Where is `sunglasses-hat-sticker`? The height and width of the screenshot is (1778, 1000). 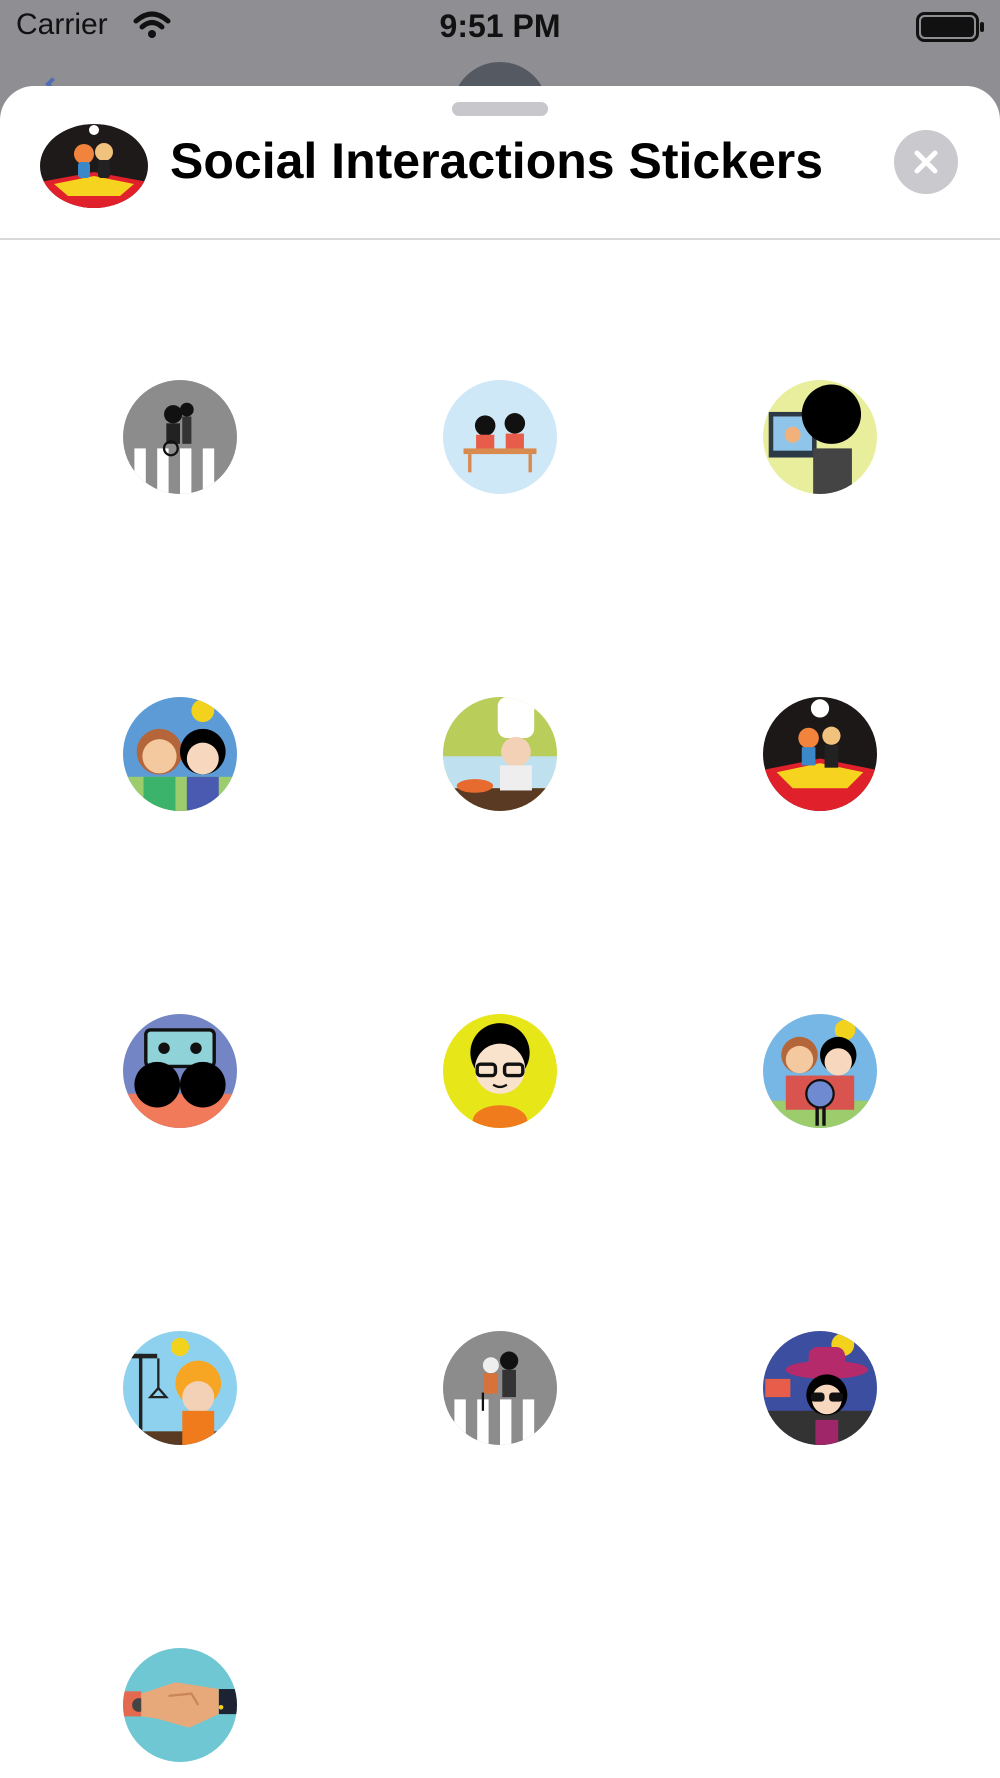 sunglasses-hat-sticker is located at coordinates (820, 1388).